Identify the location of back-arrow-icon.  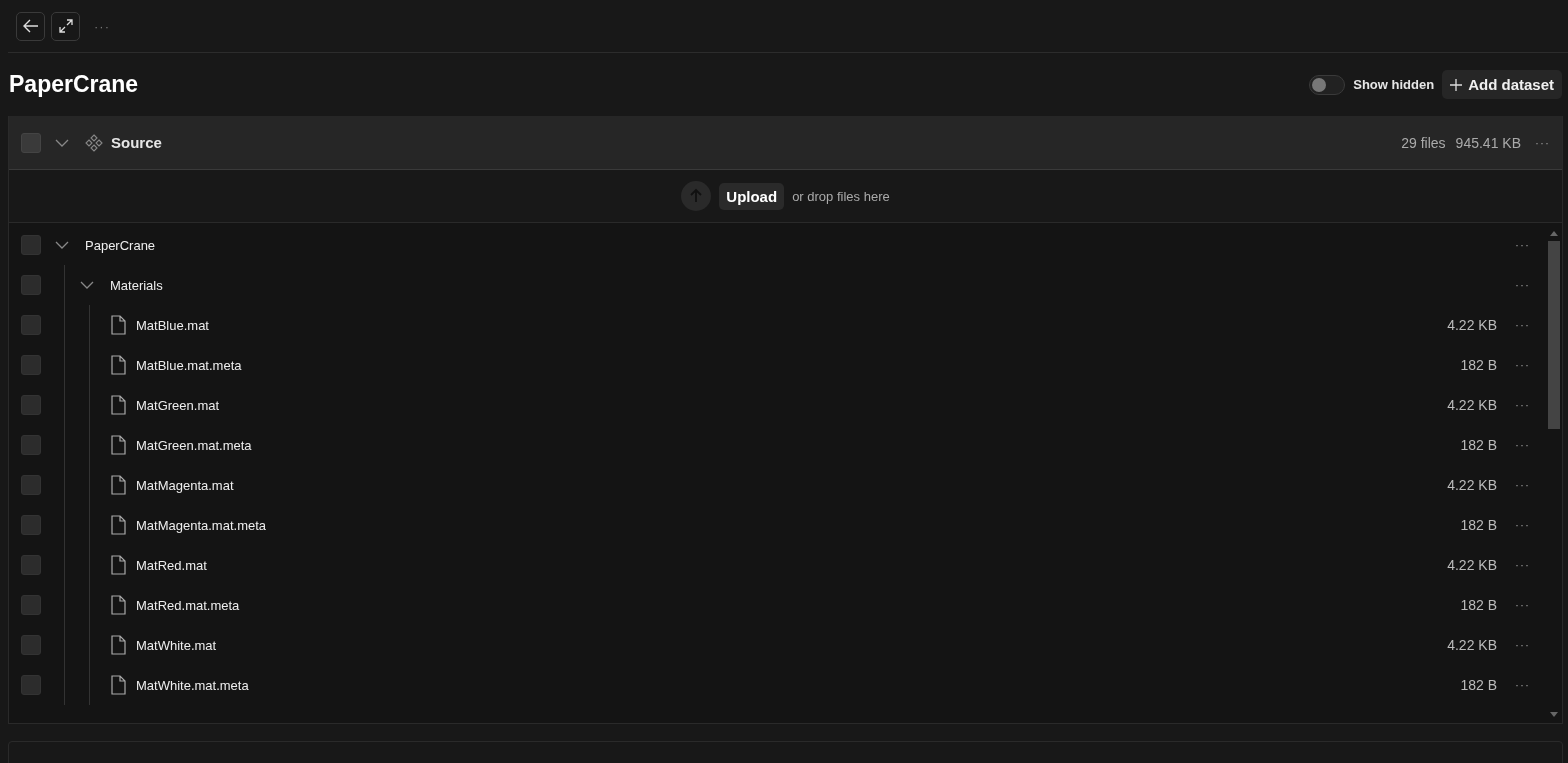
(30, 26).